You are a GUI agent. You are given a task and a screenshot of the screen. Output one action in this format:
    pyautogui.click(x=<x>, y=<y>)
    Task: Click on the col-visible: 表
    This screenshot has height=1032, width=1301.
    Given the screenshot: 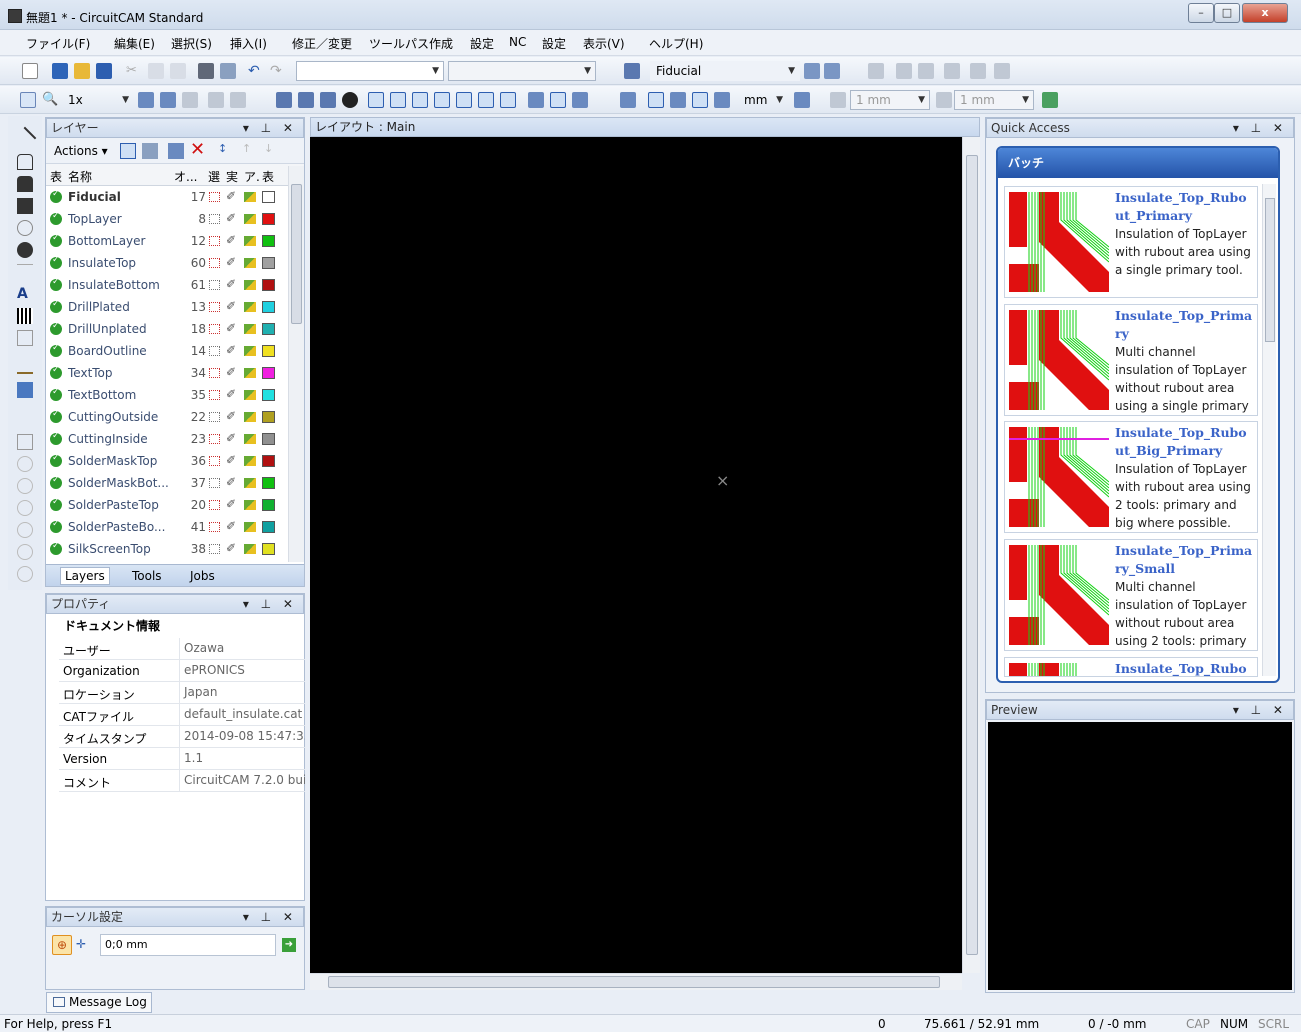 What is the action you would take?
    pyautogui.click(x=56, y=176)
    